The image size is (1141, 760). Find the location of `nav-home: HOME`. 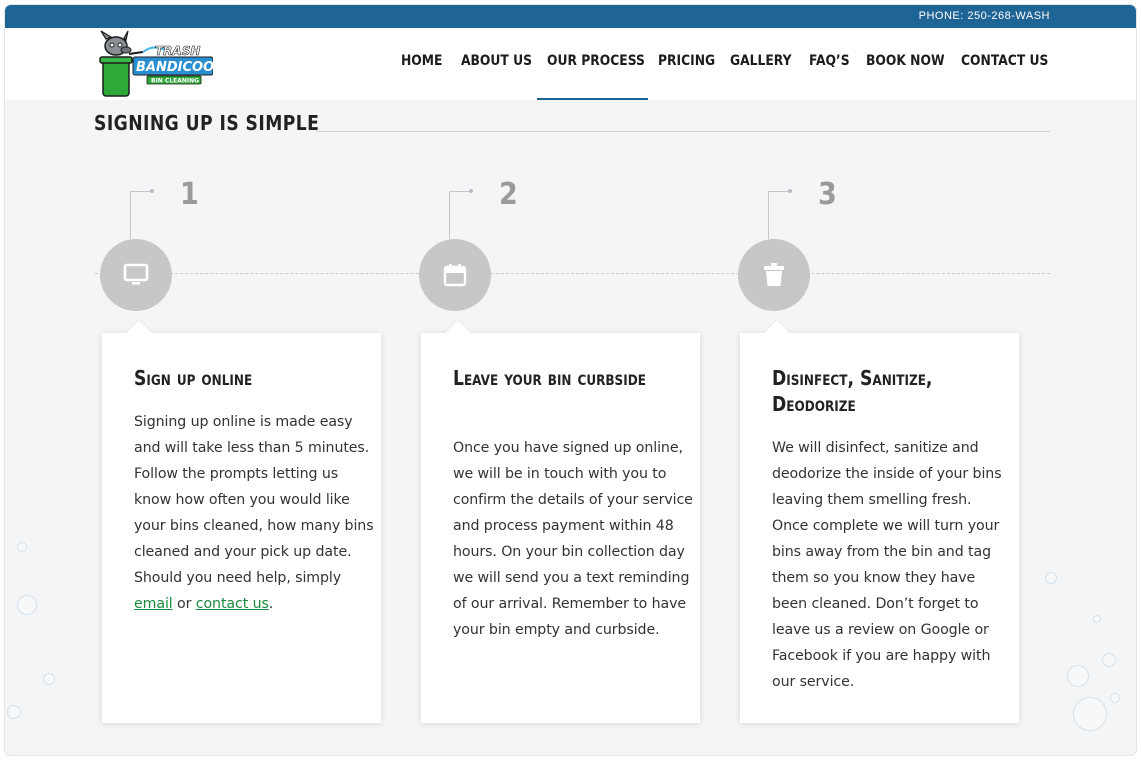

nav-home: HOME is located at coordinates (421, 63).